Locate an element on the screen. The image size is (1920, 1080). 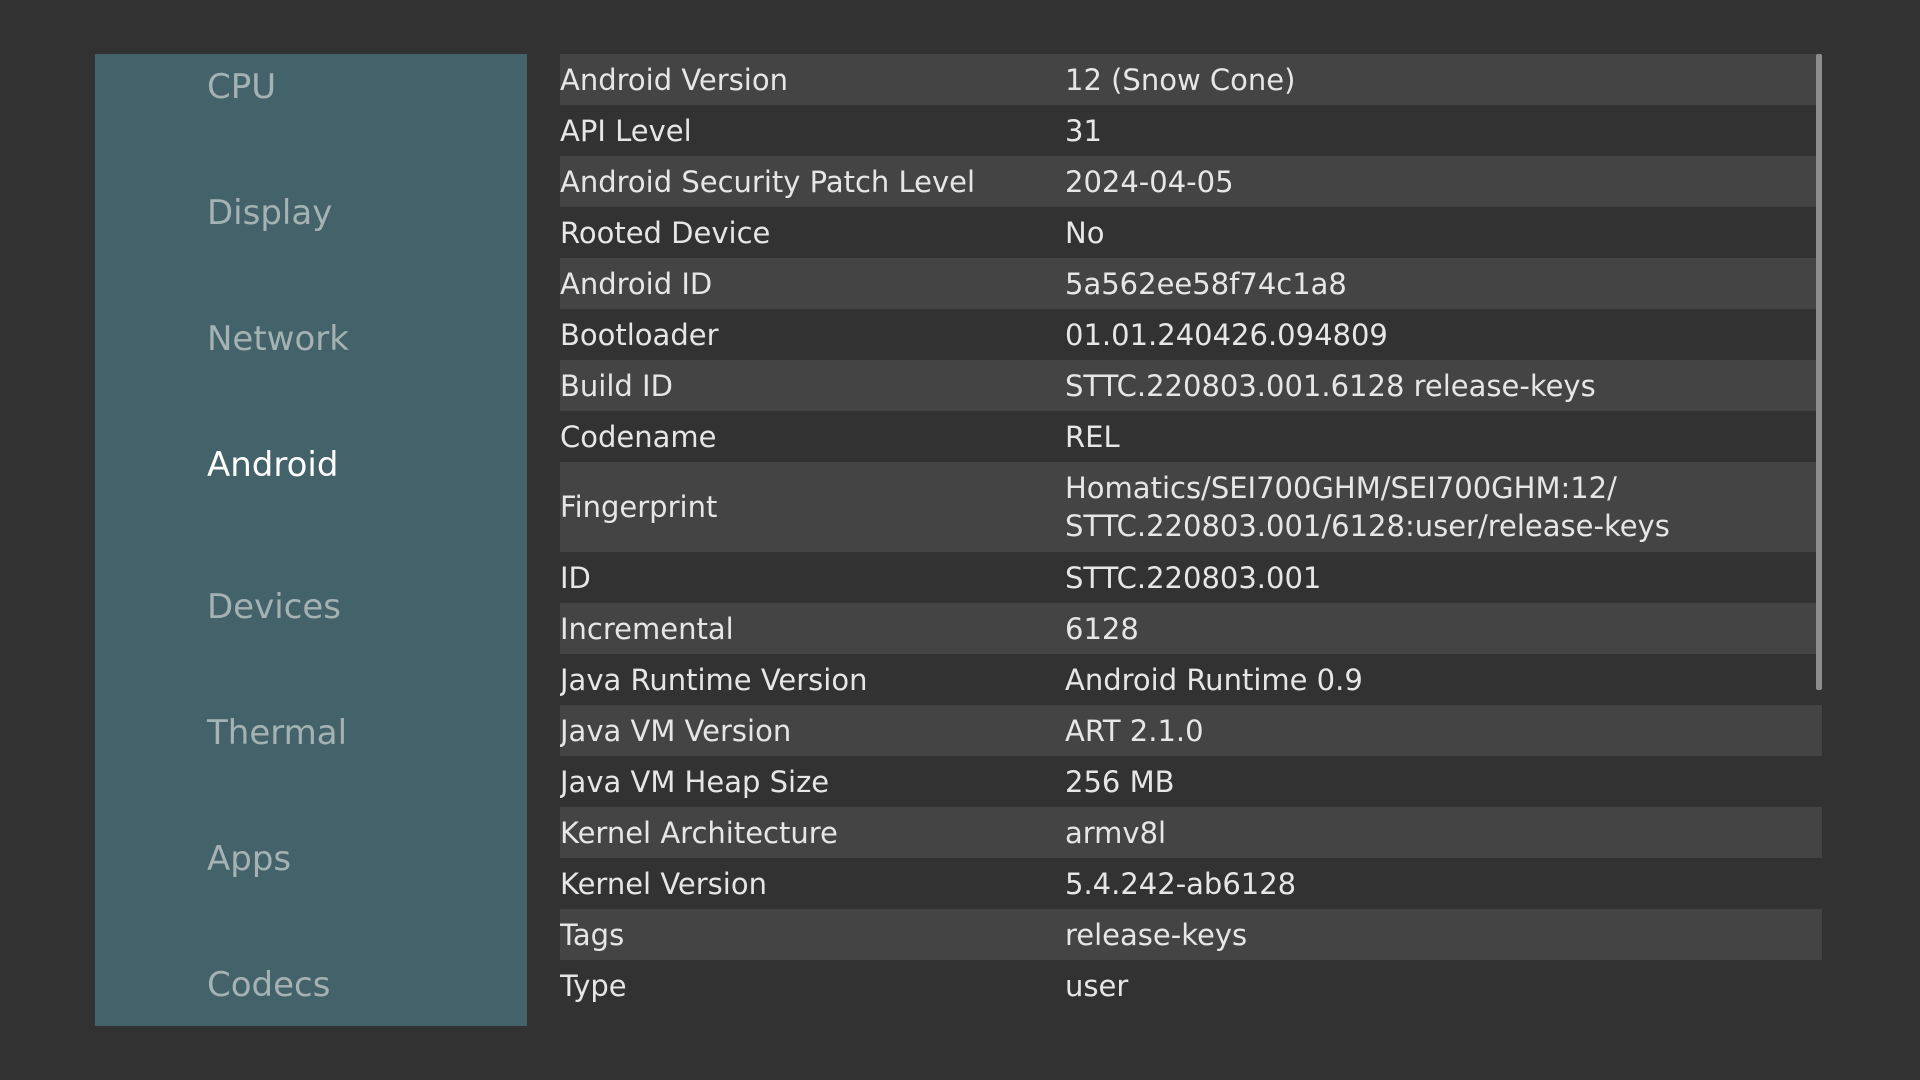
detail-row: Android ID 5a562ee58f74c1a8 is located at coordinates (1191, 283).